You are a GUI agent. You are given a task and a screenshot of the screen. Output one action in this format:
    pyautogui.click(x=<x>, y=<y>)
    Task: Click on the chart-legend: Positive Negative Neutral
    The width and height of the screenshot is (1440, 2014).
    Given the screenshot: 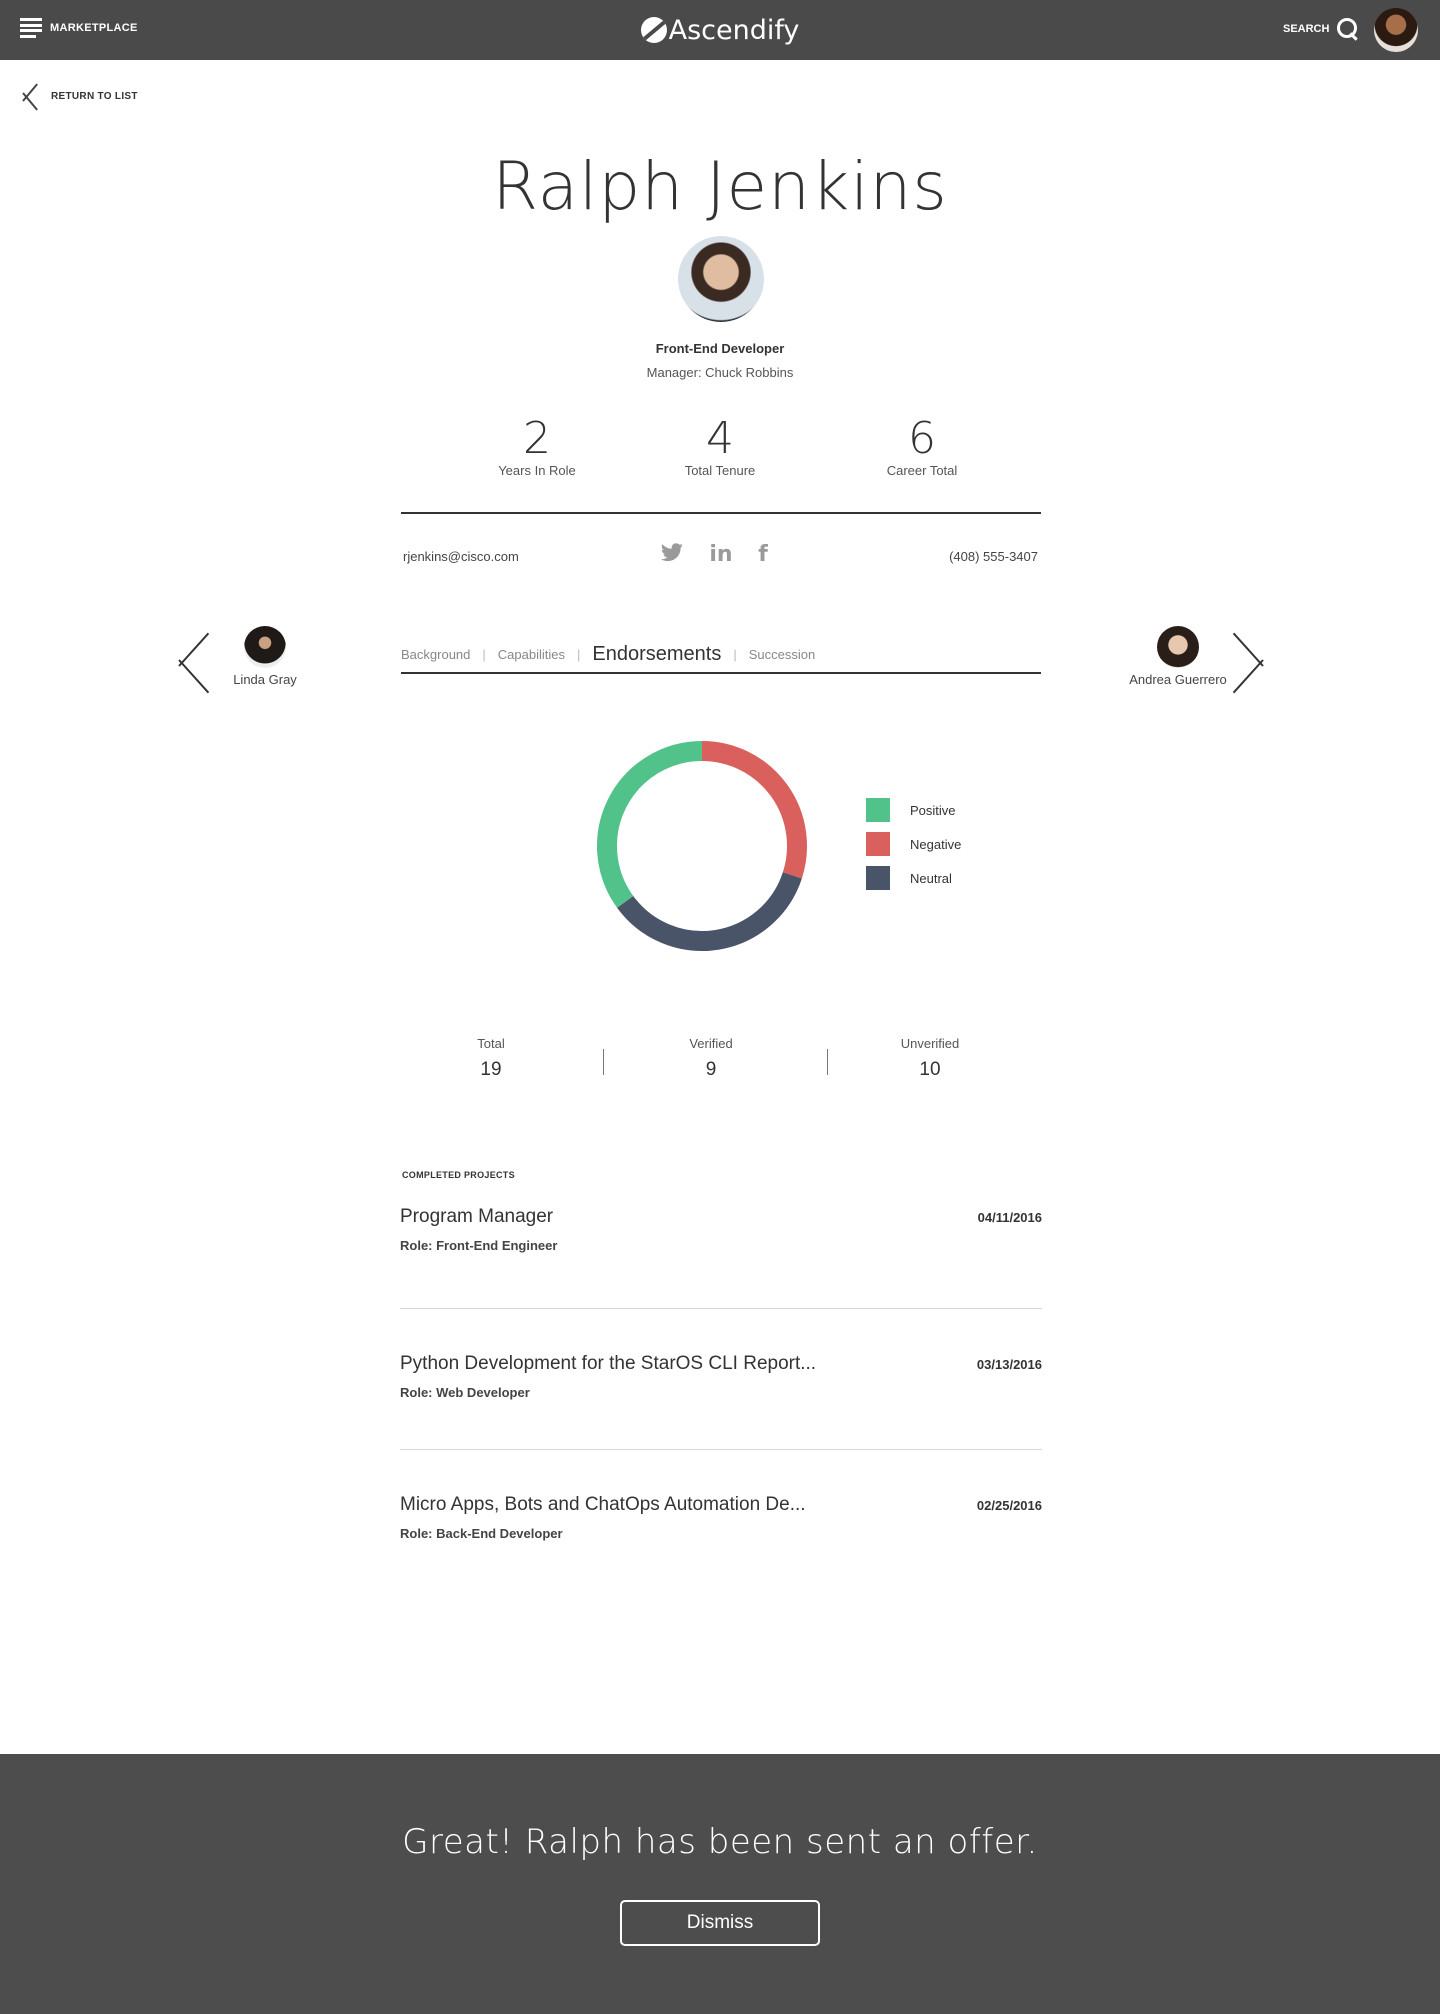 What is the action you would take?
    pyautogui.click(x=913, y=849)
    